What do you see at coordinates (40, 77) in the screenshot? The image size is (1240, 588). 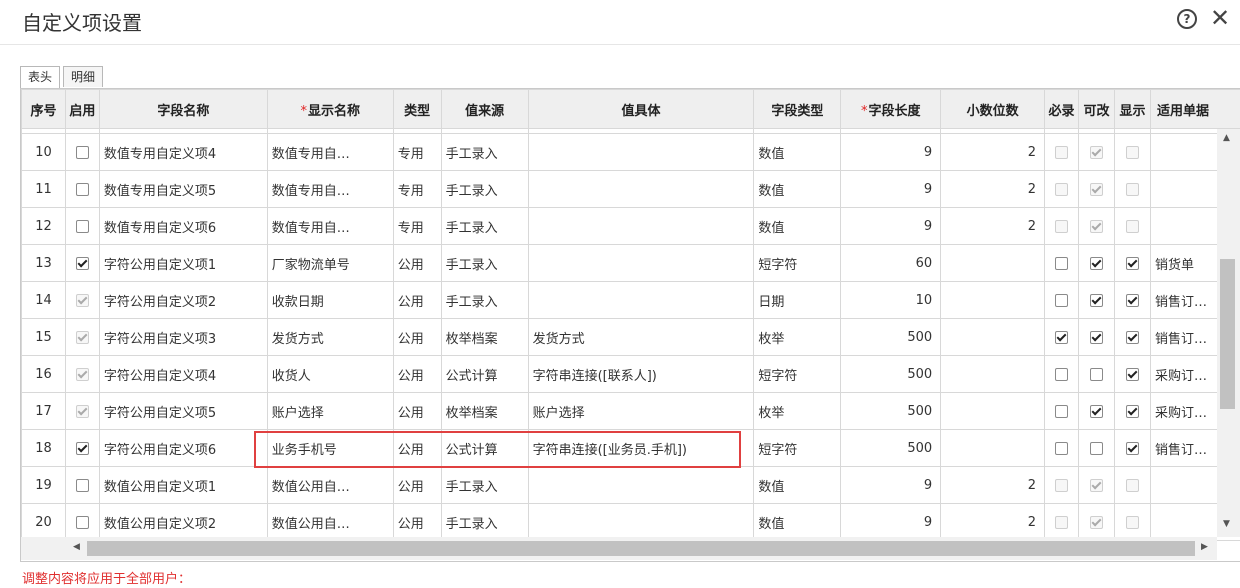 I see `tab-header: 表头` at bounding box center [40, 77].